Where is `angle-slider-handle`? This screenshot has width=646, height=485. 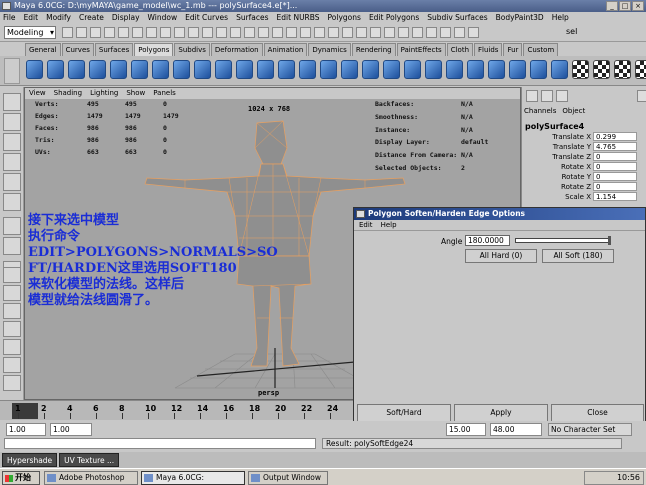
angle-slider-handle is located at coordinates (609, 240).